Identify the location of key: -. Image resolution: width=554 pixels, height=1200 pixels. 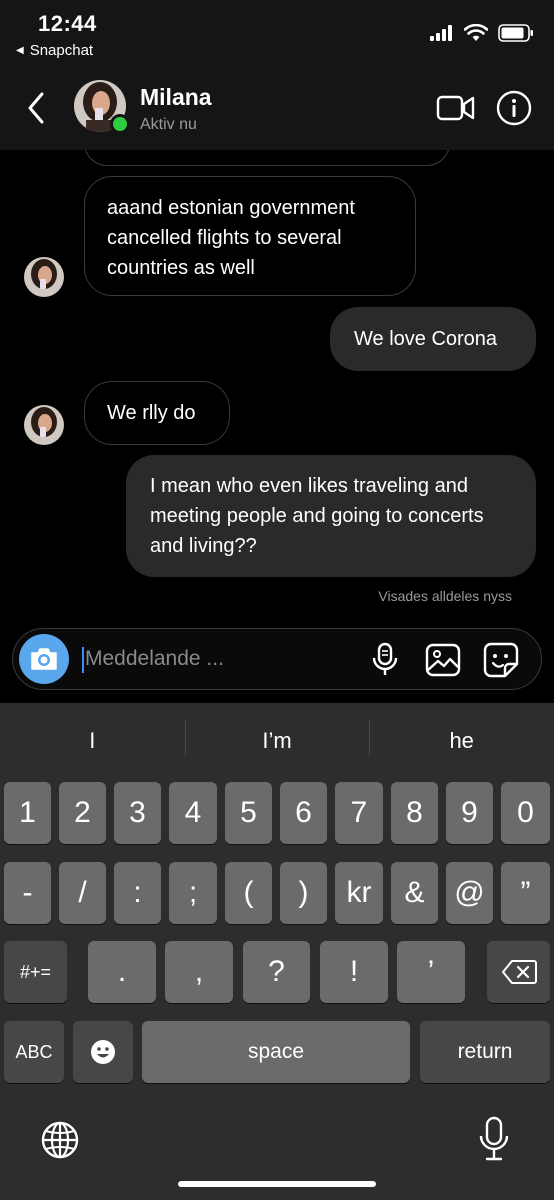
(27, 893).